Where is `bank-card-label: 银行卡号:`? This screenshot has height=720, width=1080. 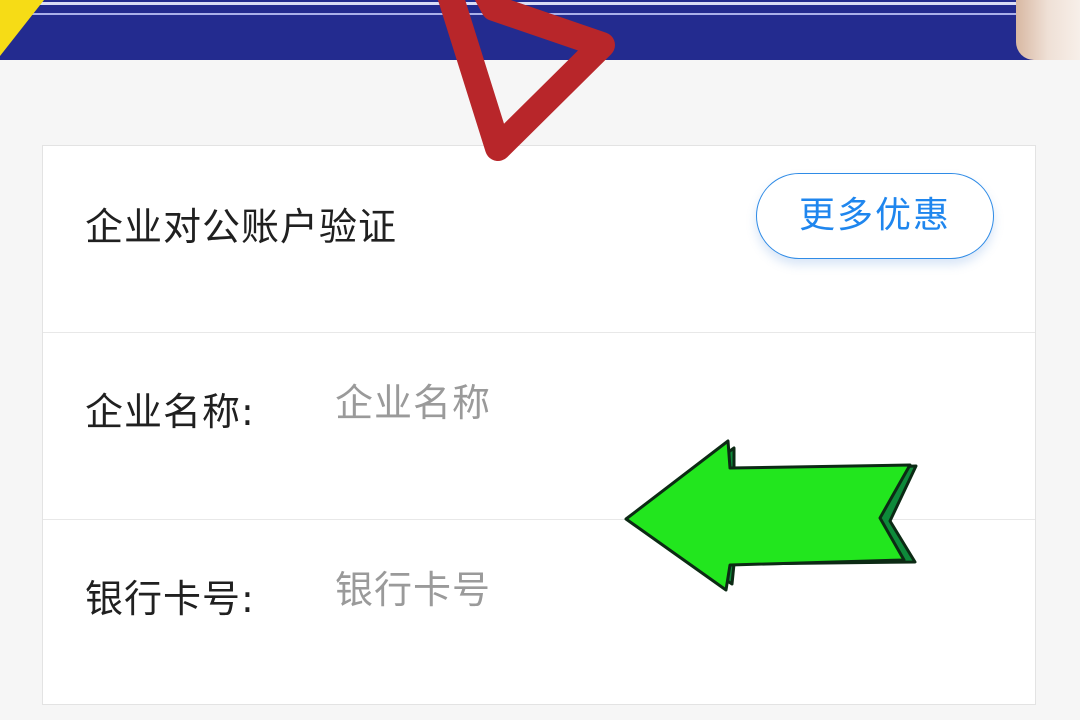 bank-card-label: 银行卡号: is located at coordinates (170, 599).